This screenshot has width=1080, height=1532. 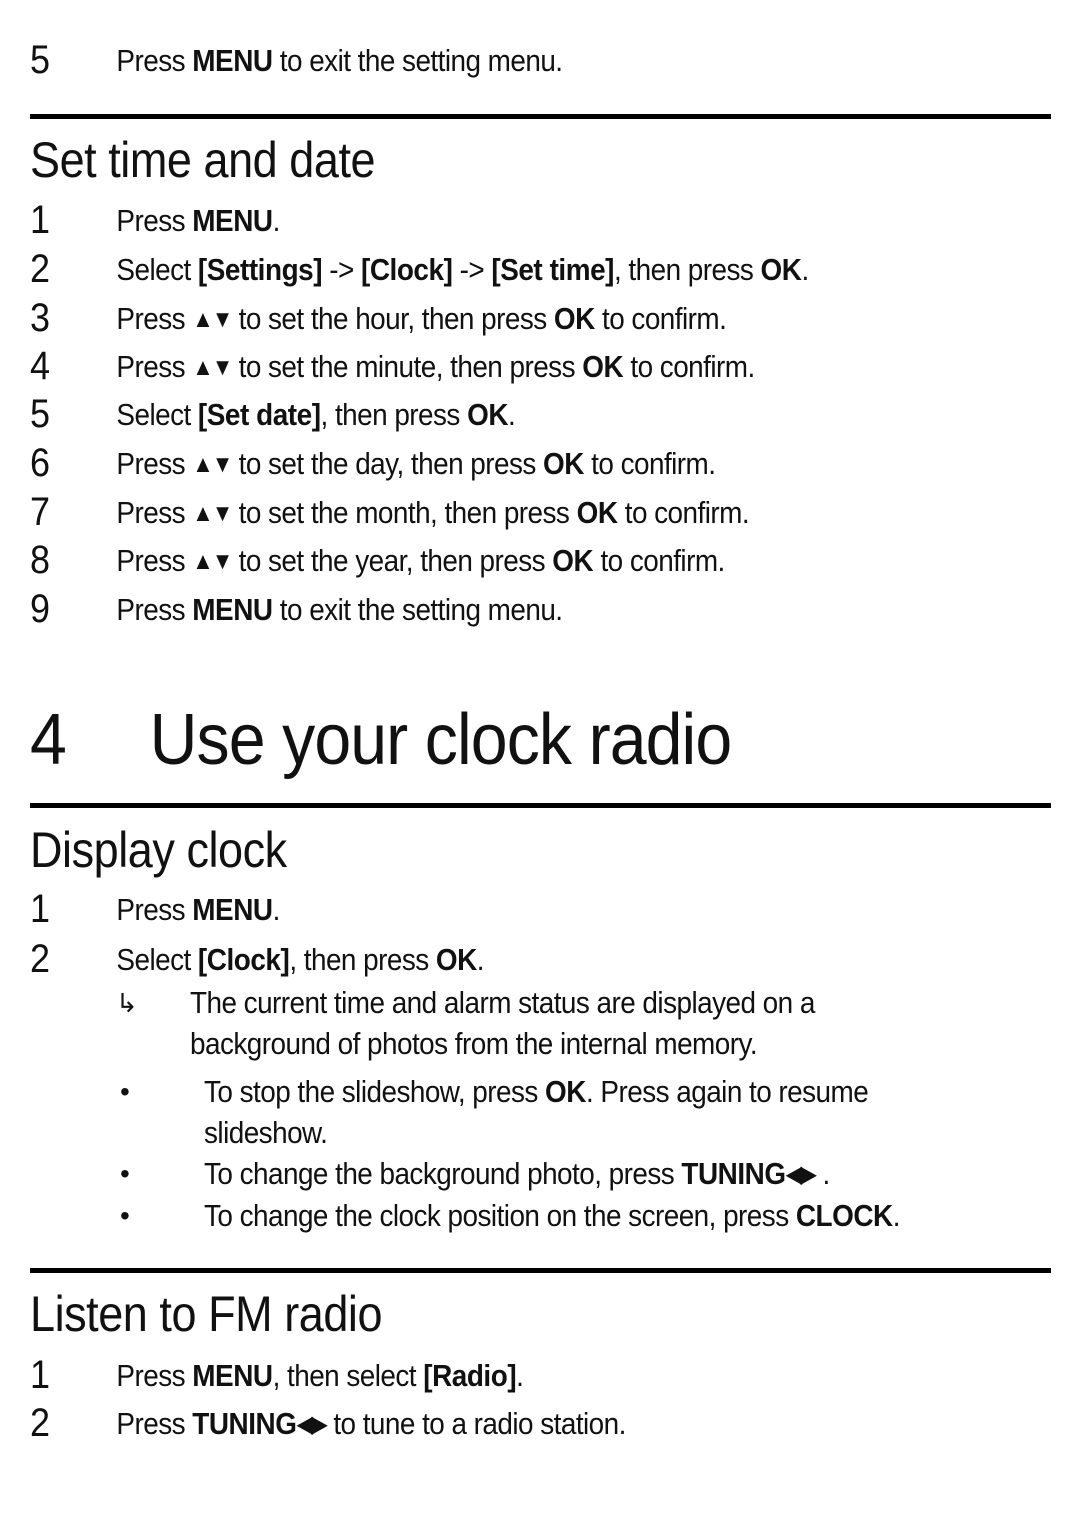 What do you see at coordinates (40, 414) in the screenshot?
I see `step-number: 5` at bounding box center [40, 414].